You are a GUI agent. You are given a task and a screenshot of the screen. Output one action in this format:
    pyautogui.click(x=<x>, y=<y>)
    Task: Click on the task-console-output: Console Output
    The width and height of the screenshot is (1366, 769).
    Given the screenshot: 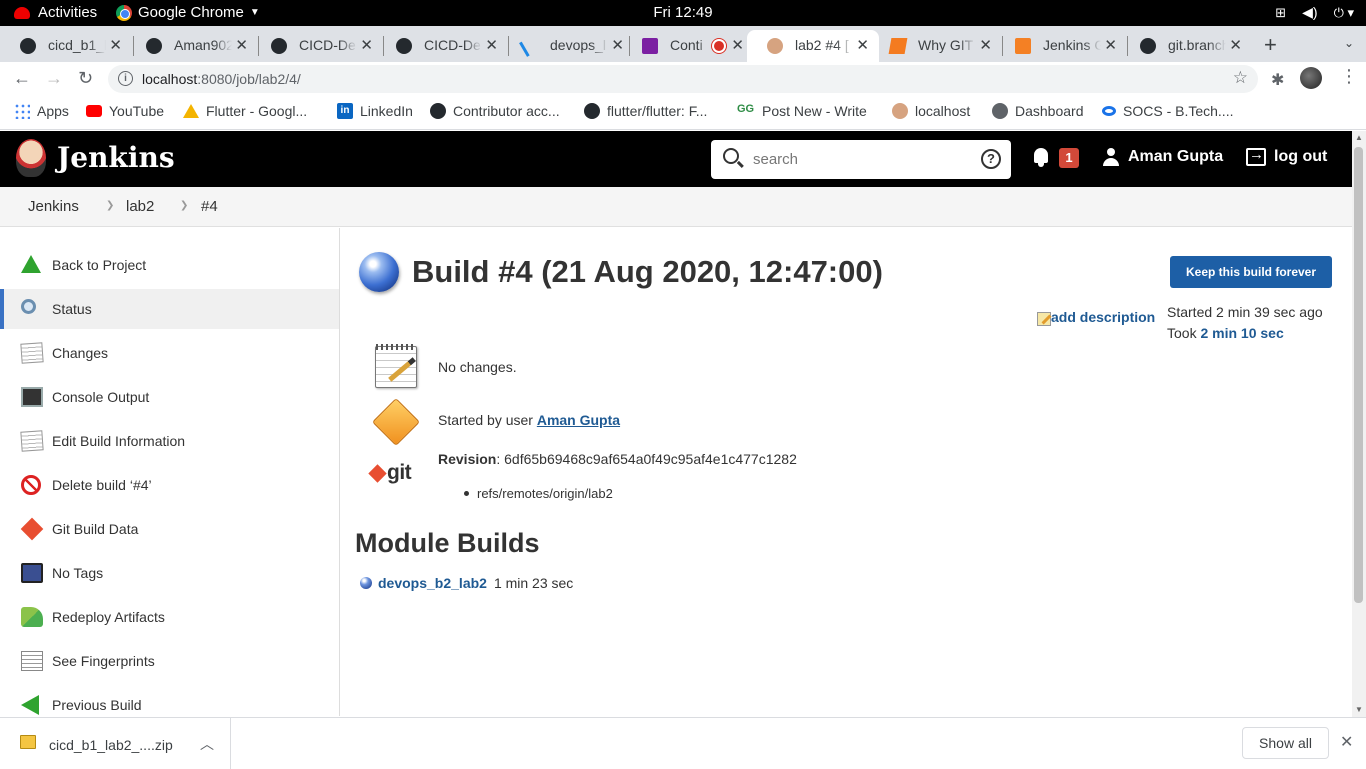 What is the action you would take?
    pyautogui.click(x=169, y=397)
    